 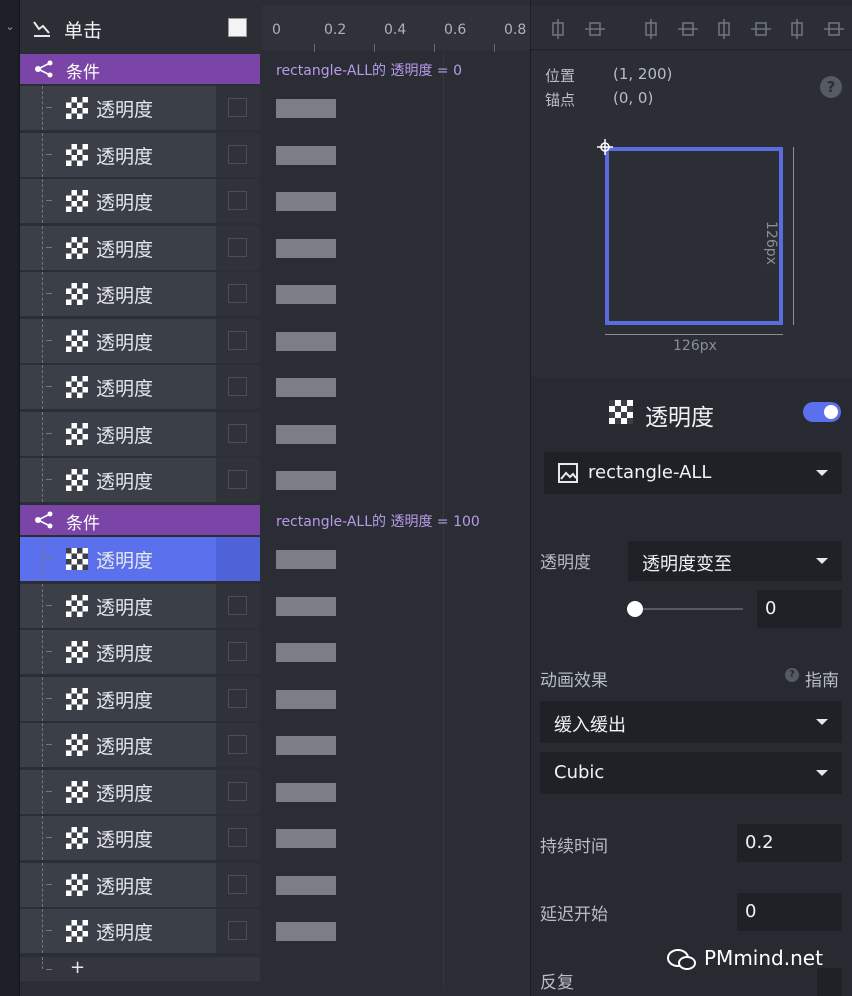 I want to click on add-action-row: +, so click(x=140, y=969).